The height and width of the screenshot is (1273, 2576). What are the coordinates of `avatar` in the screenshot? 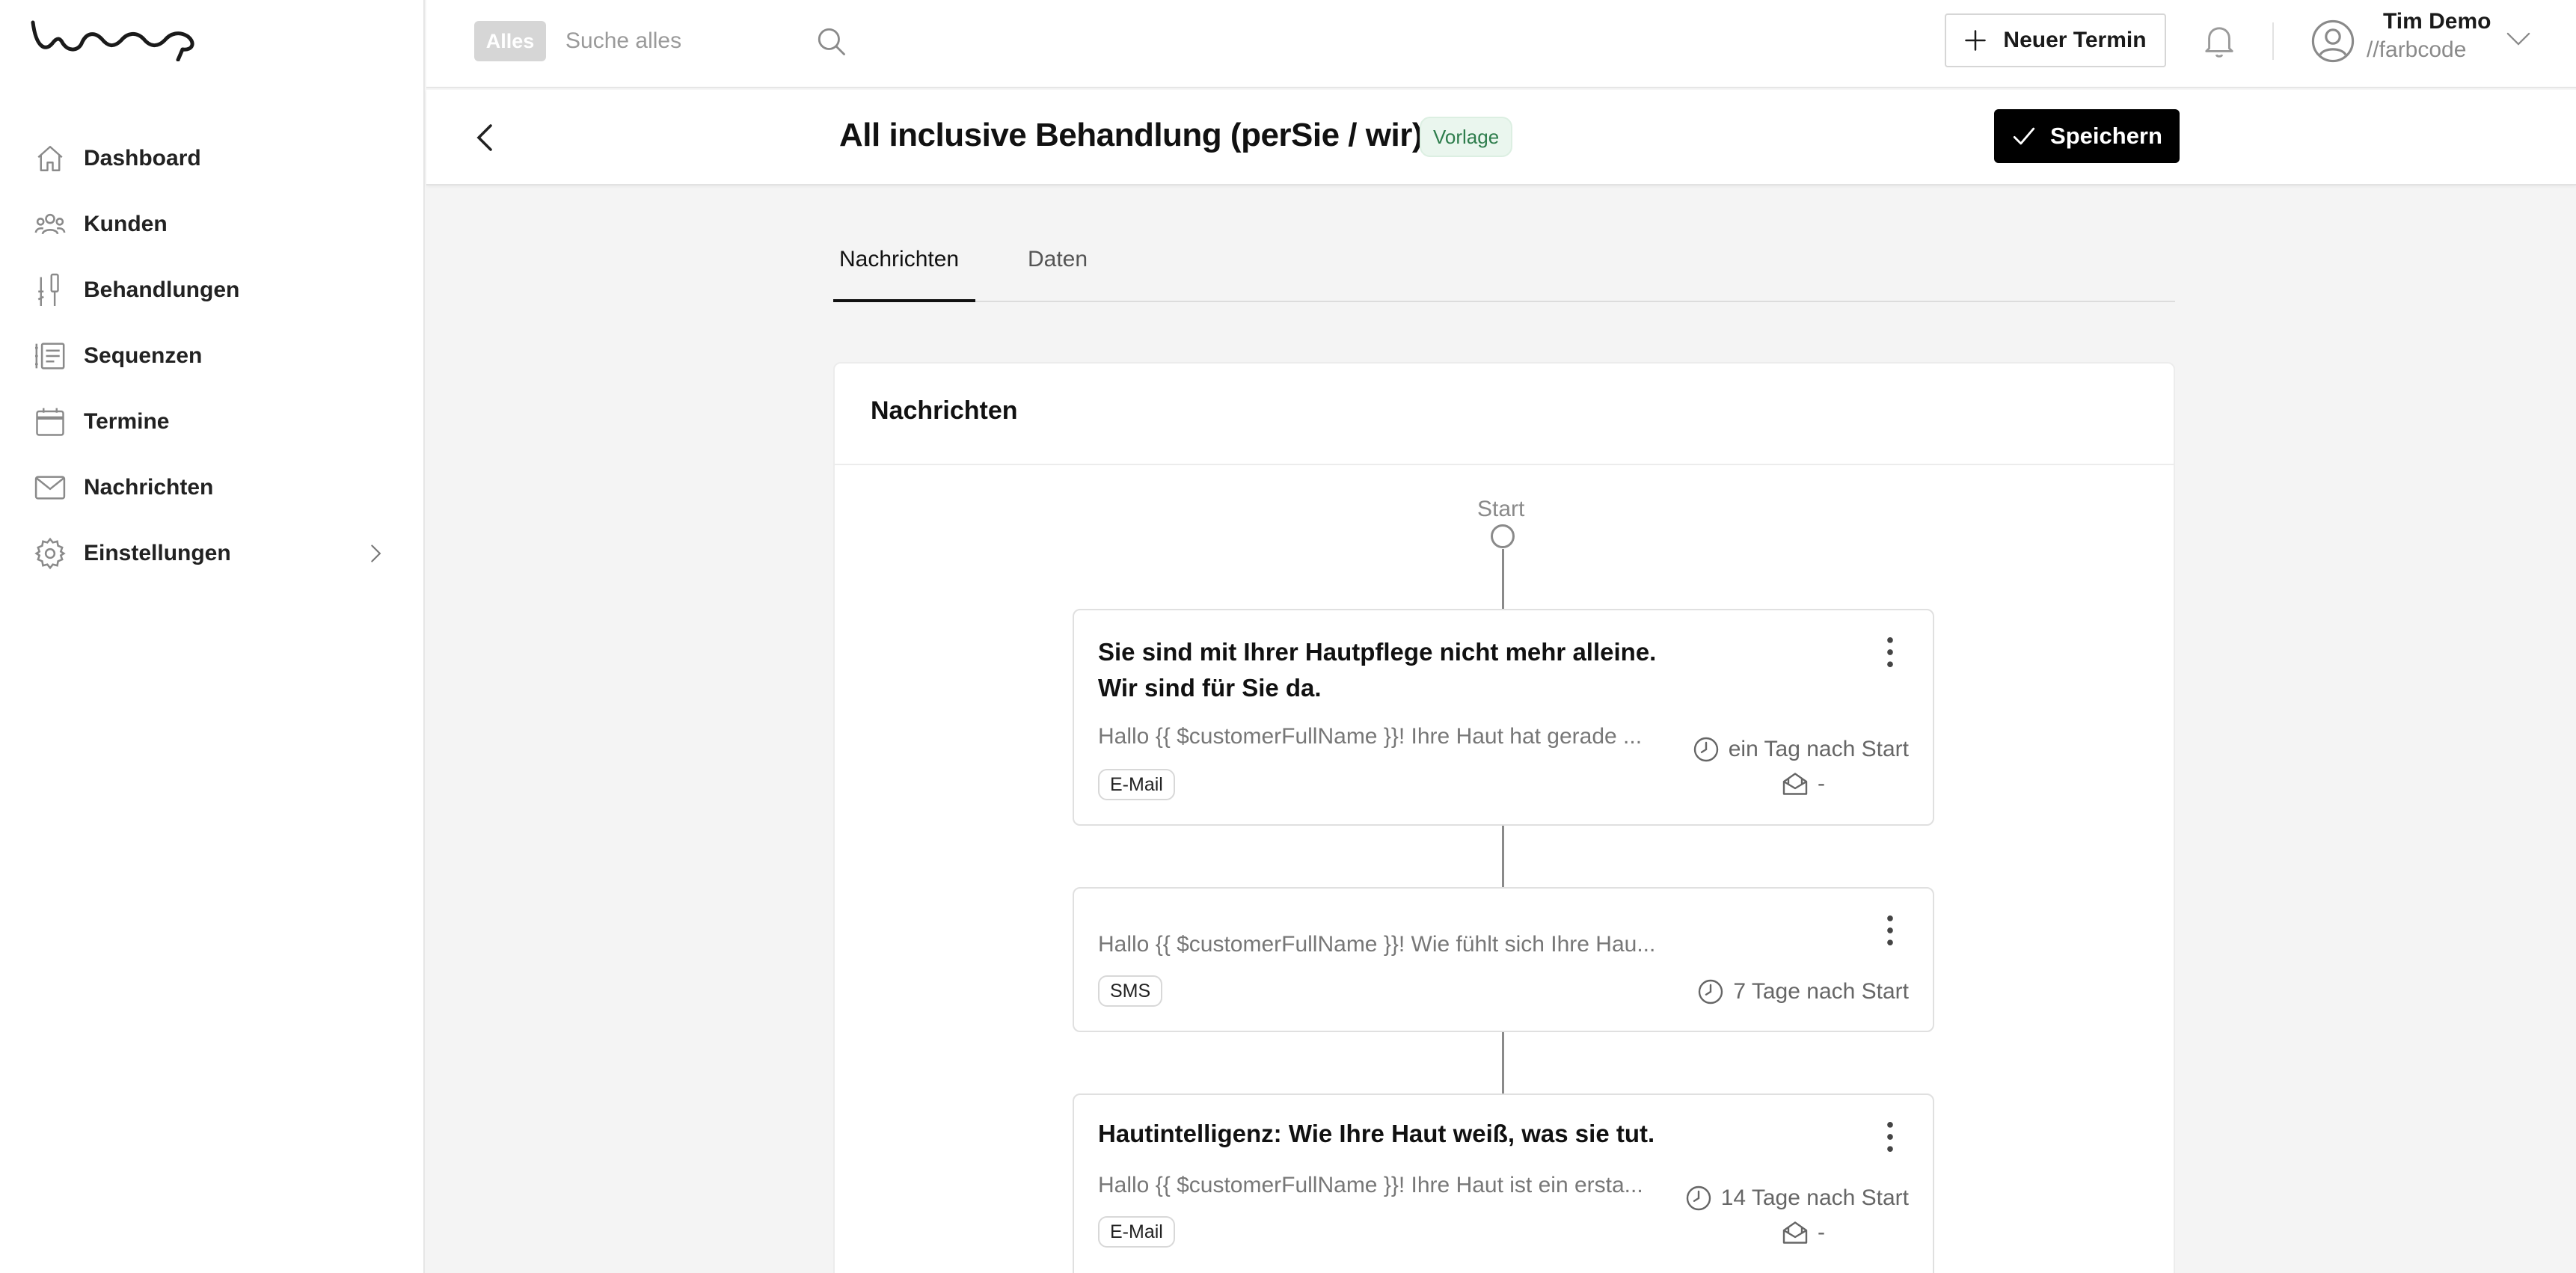 It's located at (2333, 41).